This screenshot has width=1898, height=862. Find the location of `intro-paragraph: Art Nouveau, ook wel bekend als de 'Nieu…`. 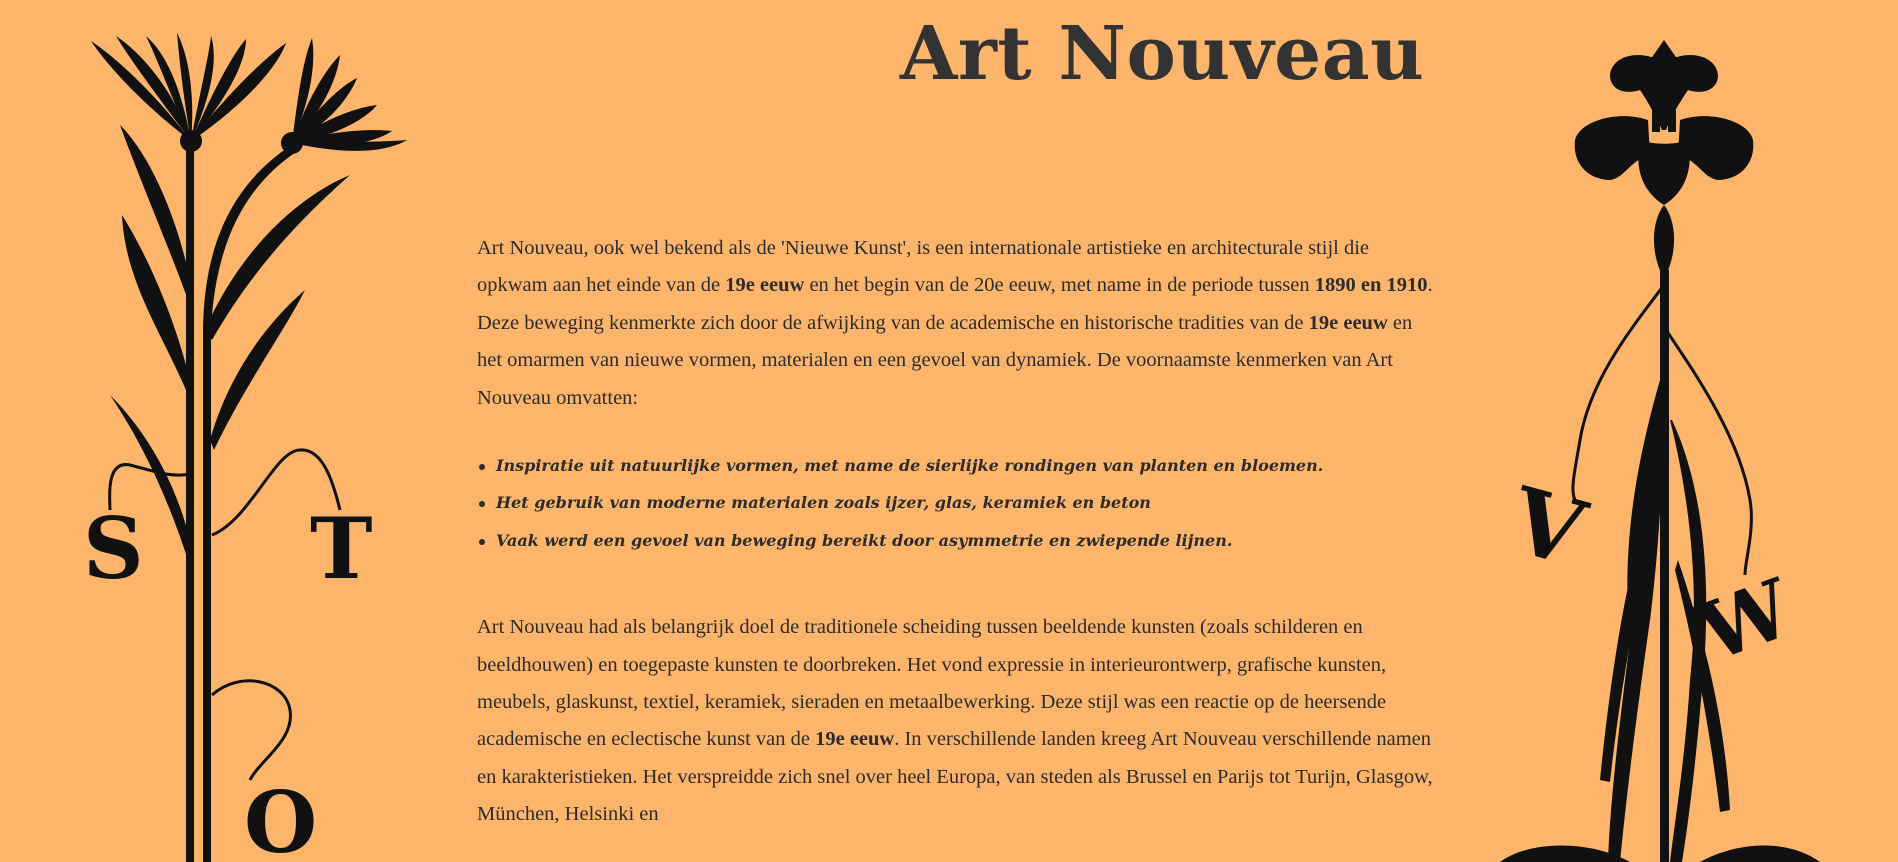

intro-paragraph: Art Nouveau, ook wel bekend als de 'Nieu… is located at coordinates (955, 323).